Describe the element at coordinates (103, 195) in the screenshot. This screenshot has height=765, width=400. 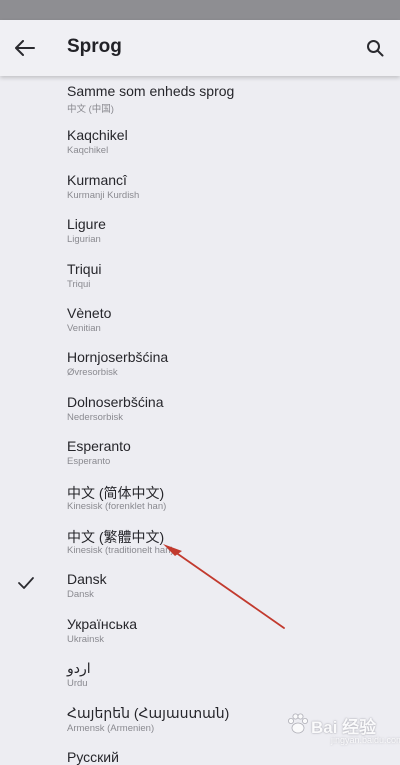
I see `language-subtitle: Kurmanji Kurdish` at that location.